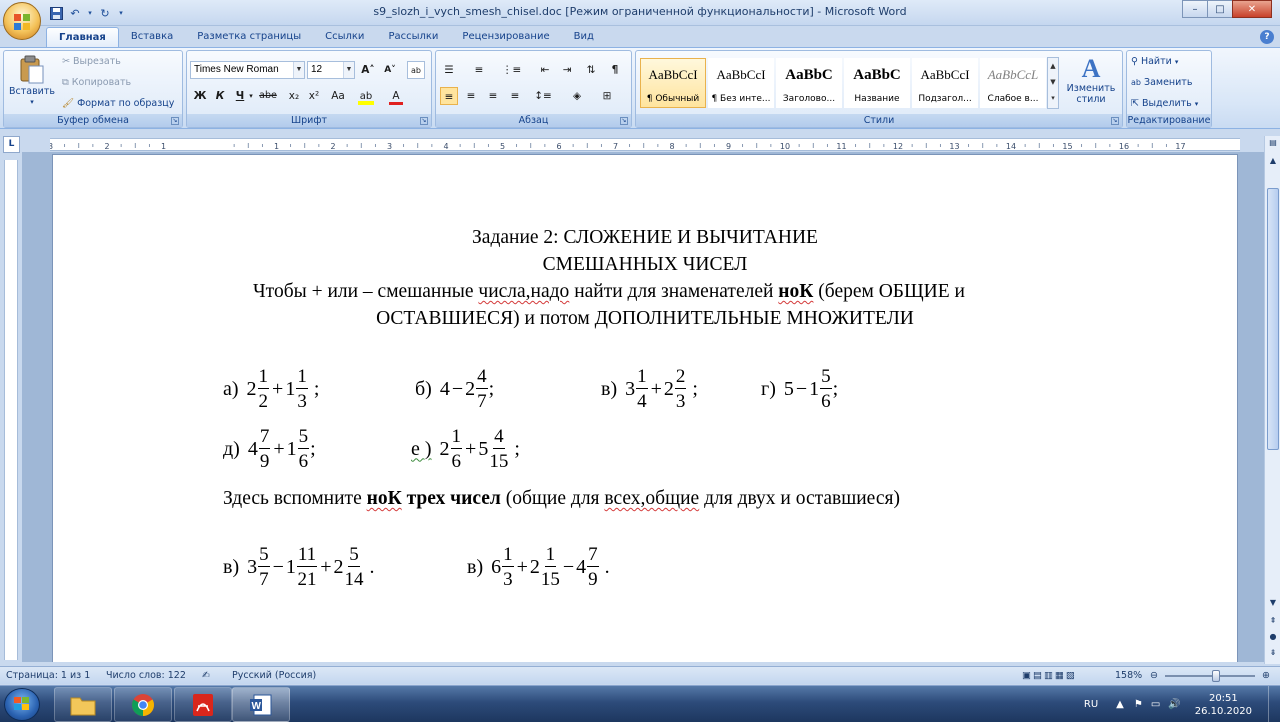  I want to click on ruler-toggle-icon: ▤, so click(1273, 143).